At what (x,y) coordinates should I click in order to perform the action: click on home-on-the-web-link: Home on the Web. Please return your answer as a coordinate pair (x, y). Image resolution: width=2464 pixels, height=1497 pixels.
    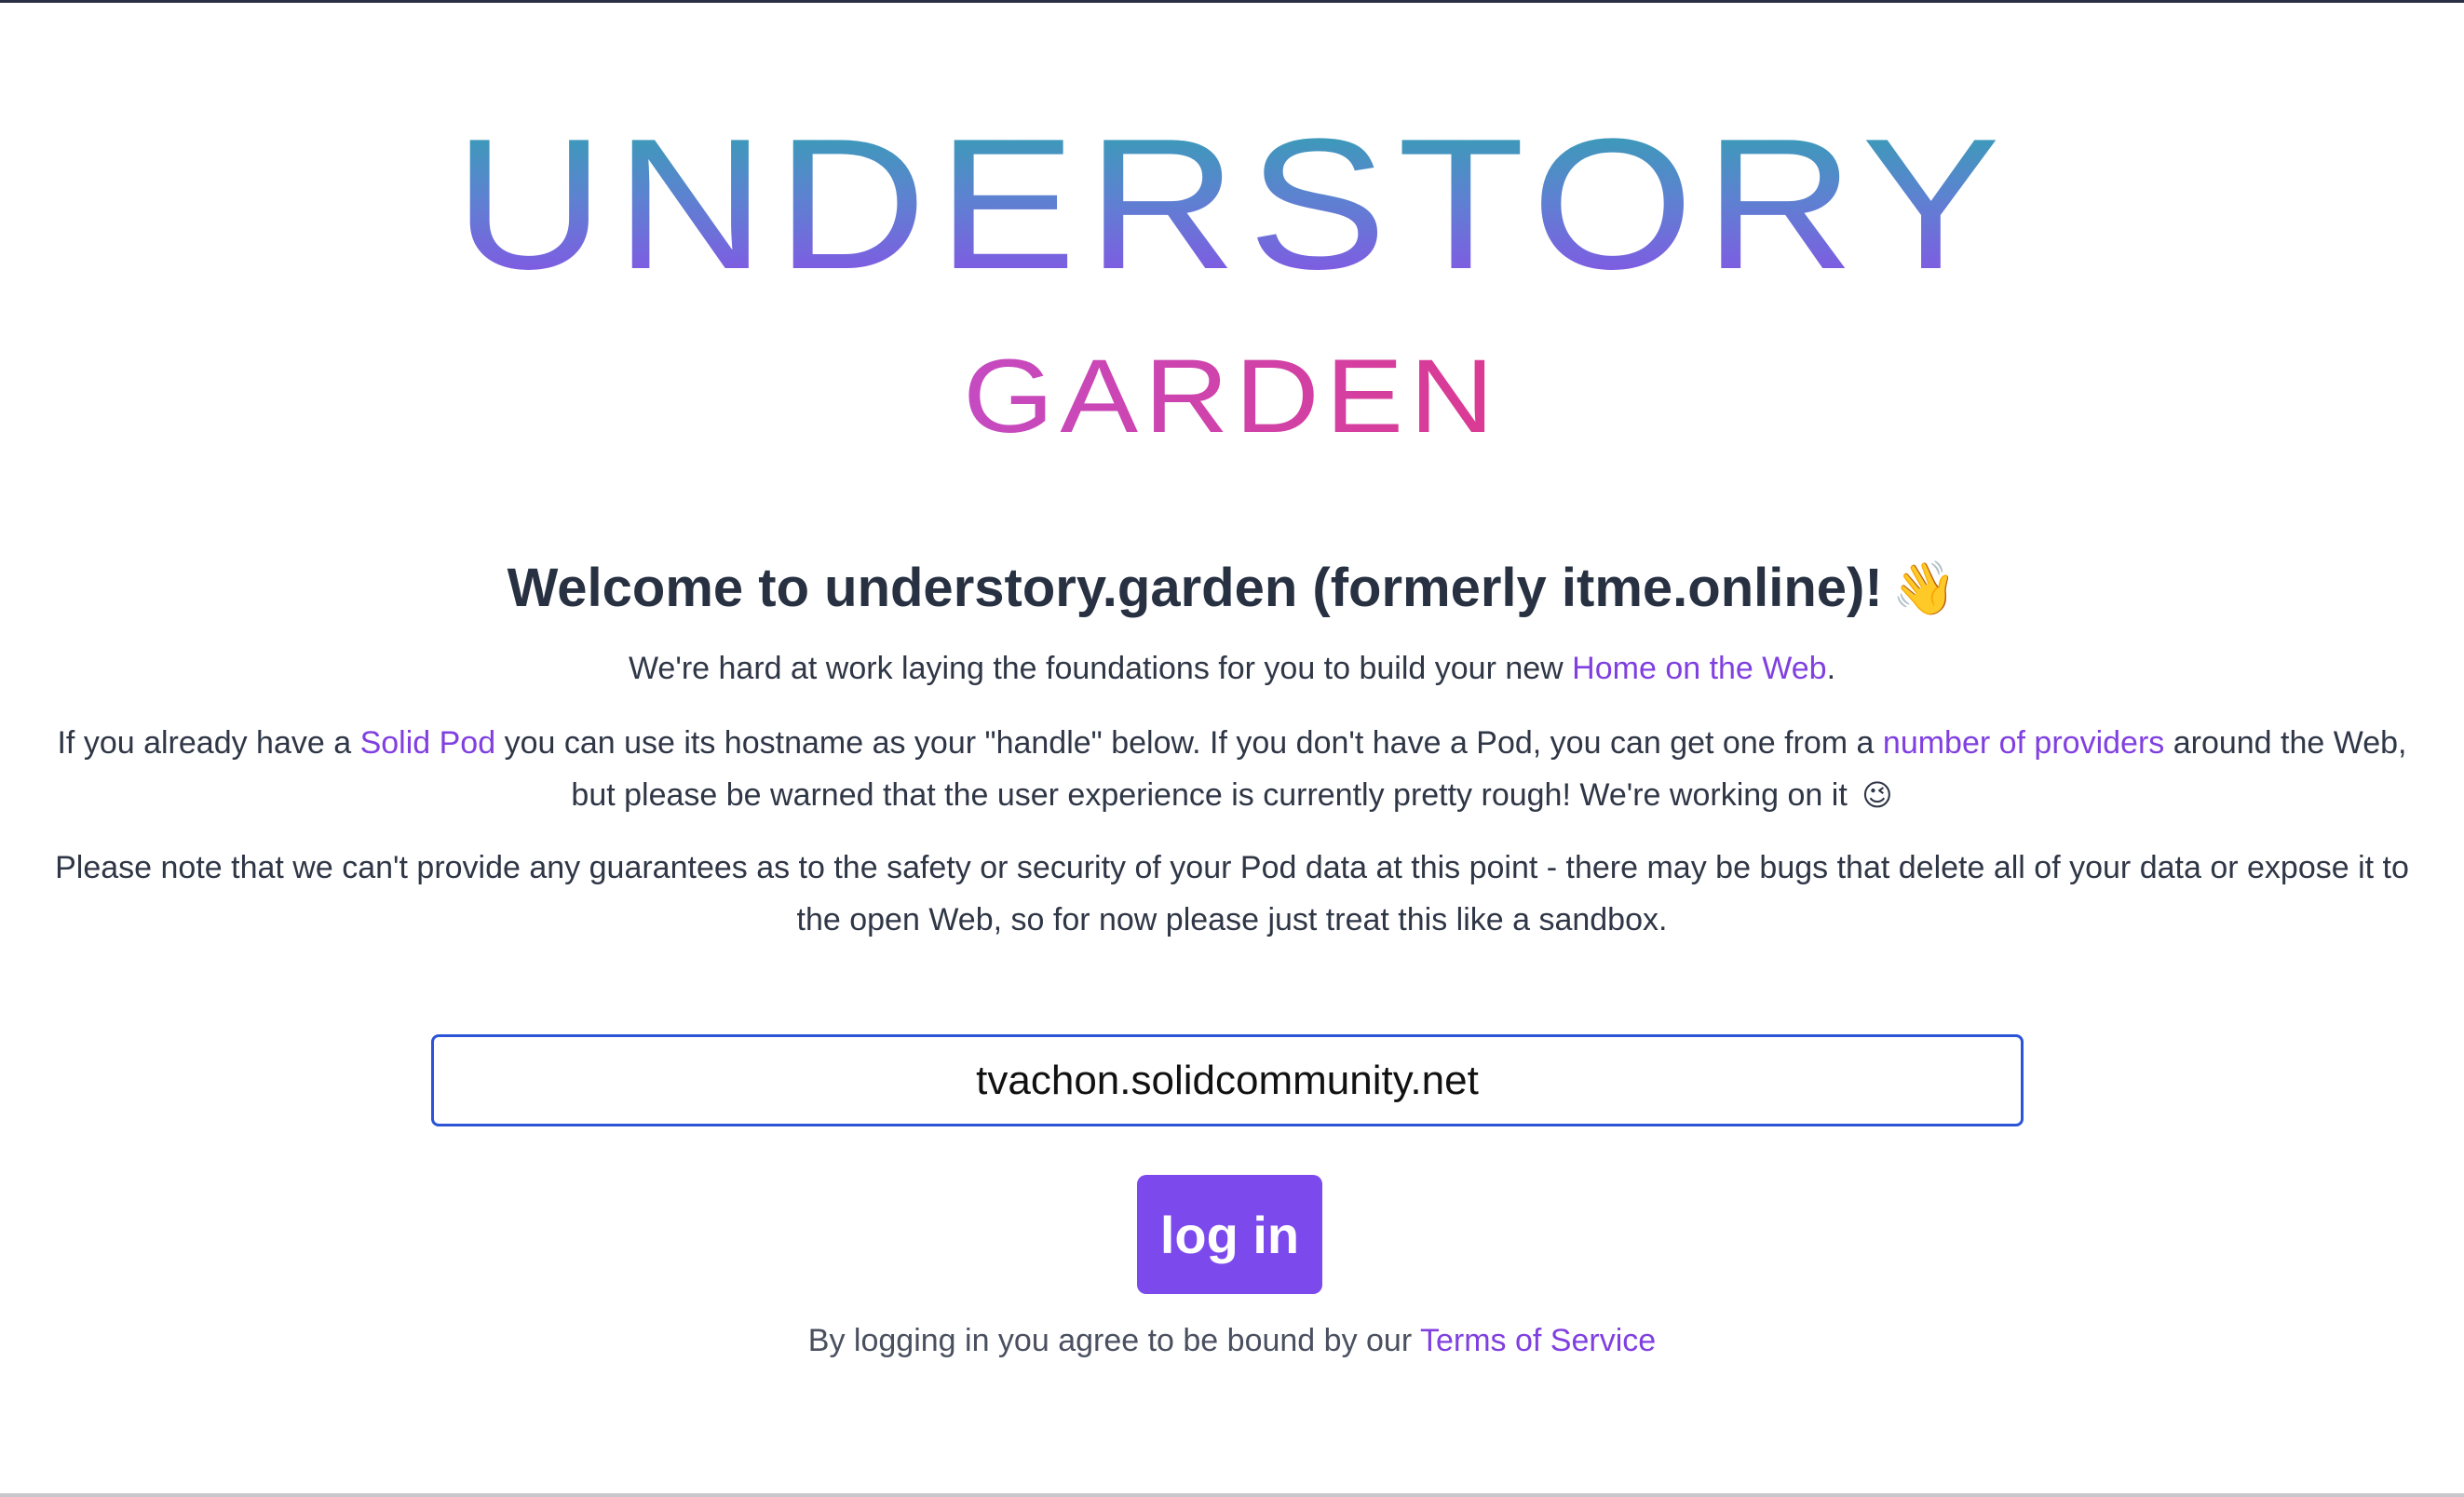
    Looking at the image, I should click on (1699, 668).